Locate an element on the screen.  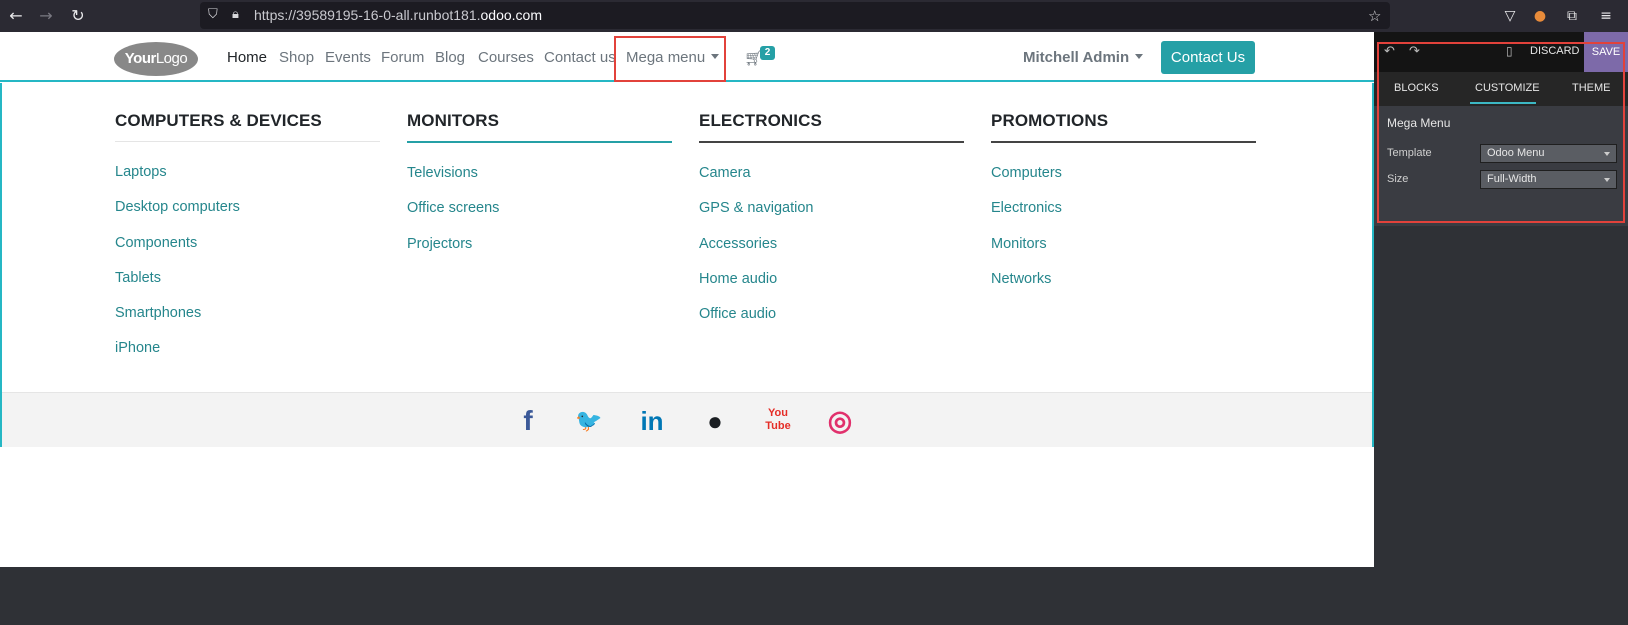
contact-us-button: Contact Us is located at coordinates (1208, 57).